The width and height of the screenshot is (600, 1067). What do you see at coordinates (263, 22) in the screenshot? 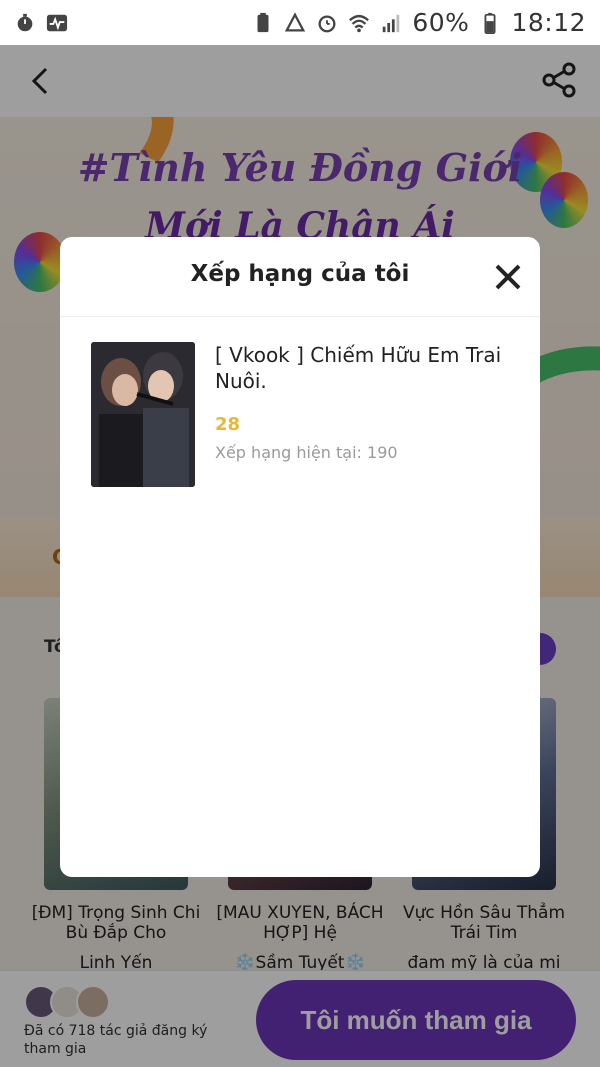
I see `battery-saver-icon` at bounding box center [263, 22].